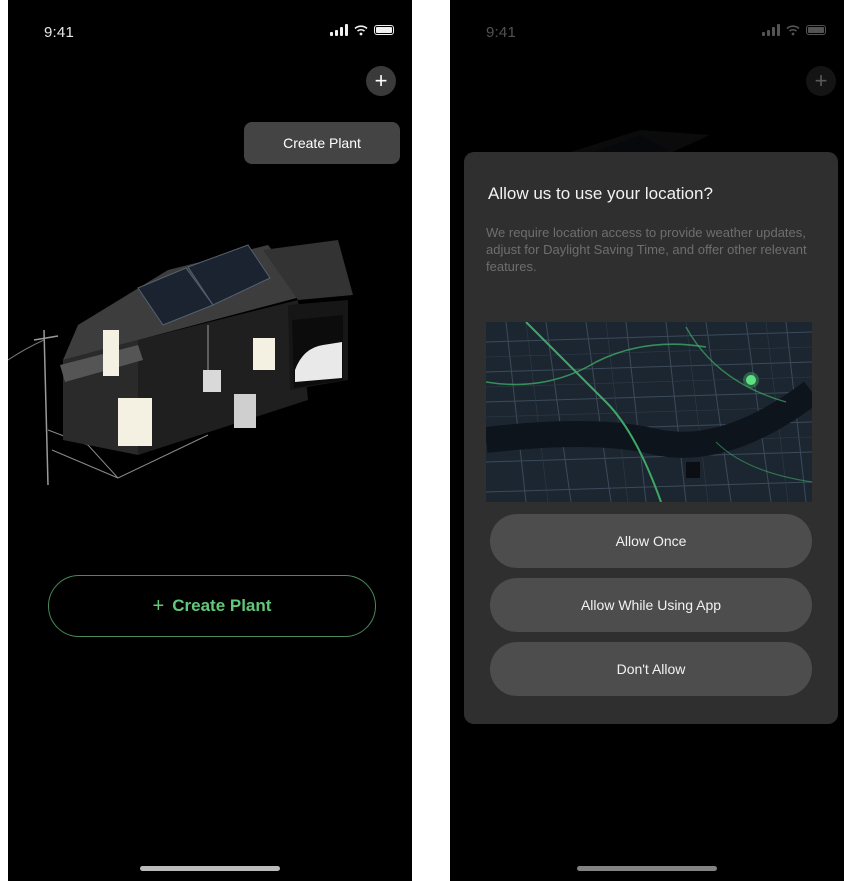  I want to click on allow-while-using-app-button: Allow While Using App, so click(651, 605).